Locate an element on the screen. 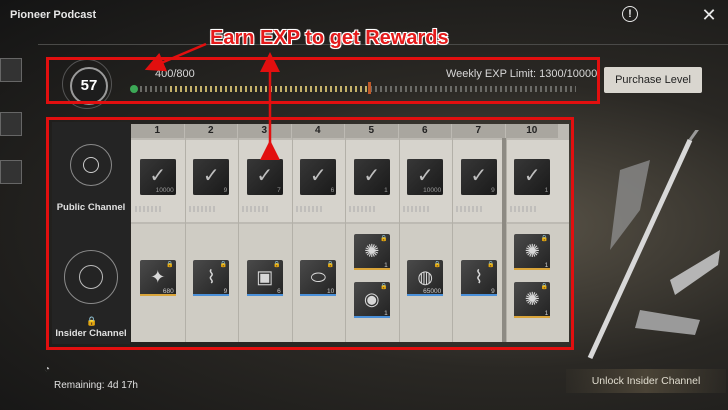 The width and height of the screenshot is (728, 410). remaining-time: Remaining: 4d 17h is located at coordinates (96, 385).